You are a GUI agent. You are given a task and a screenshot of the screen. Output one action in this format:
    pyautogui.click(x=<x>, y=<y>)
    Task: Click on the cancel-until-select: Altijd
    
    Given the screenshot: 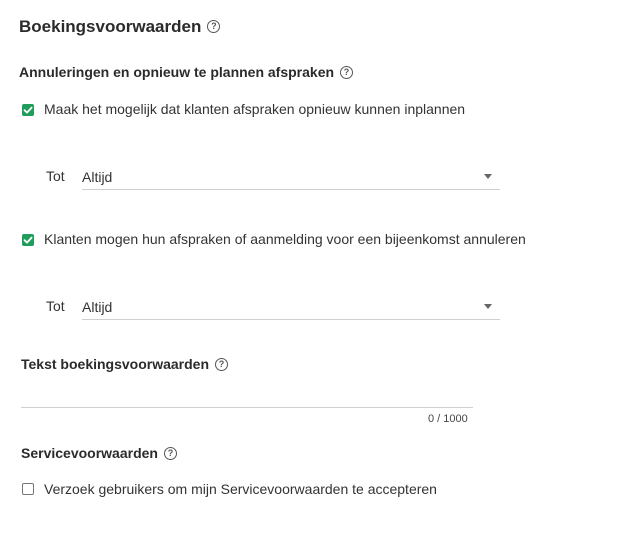 What is the action you would take?
    pyautogui.click(x=291, y=307)
    